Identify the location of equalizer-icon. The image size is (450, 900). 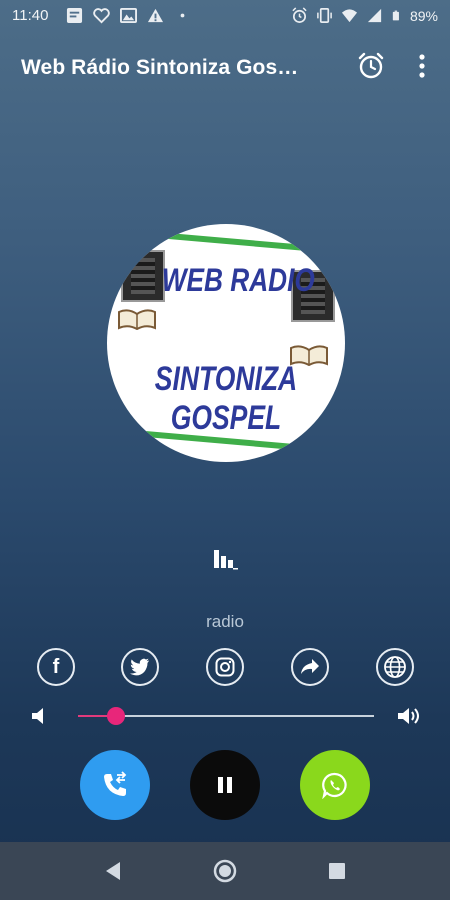
(226, 560).